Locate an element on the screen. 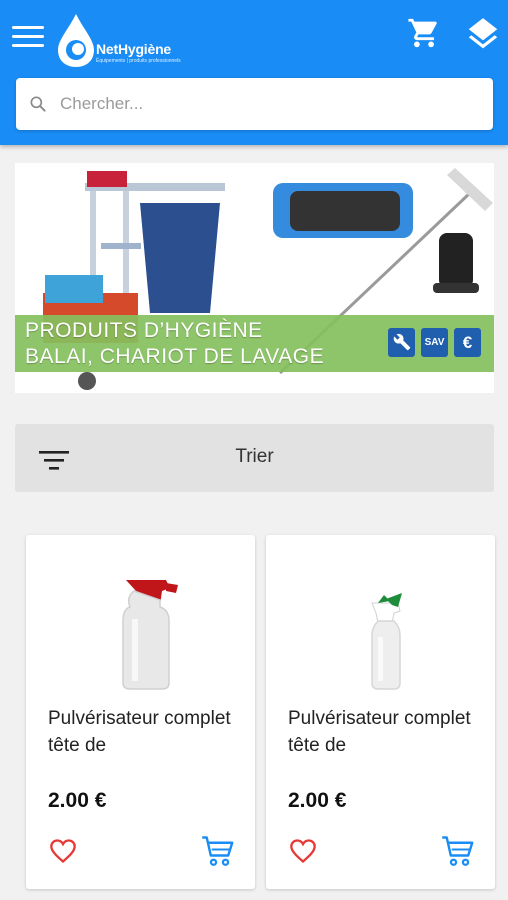 Image resolution: width=508 pixels, height=900 pixels. banner-subtitle: BALAI, CHARIOT DE LAVAGE is located at coordinates (175, 356).